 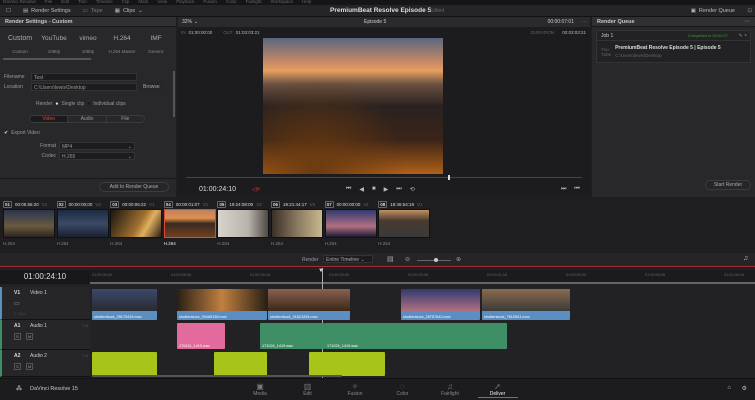 I want to click on page-fusion: ✧ Fusion, so click(x=355, y=389).